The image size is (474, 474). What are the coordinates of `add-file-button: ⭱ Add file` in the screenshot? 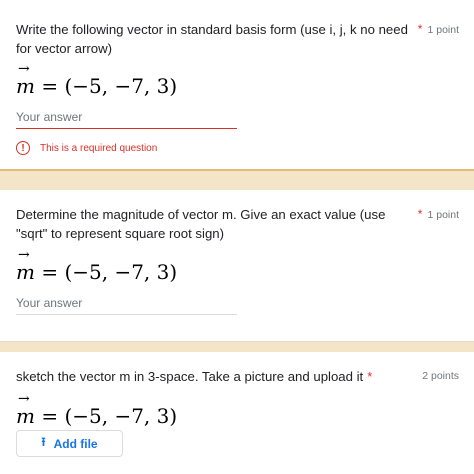 It's located at (69, 443).